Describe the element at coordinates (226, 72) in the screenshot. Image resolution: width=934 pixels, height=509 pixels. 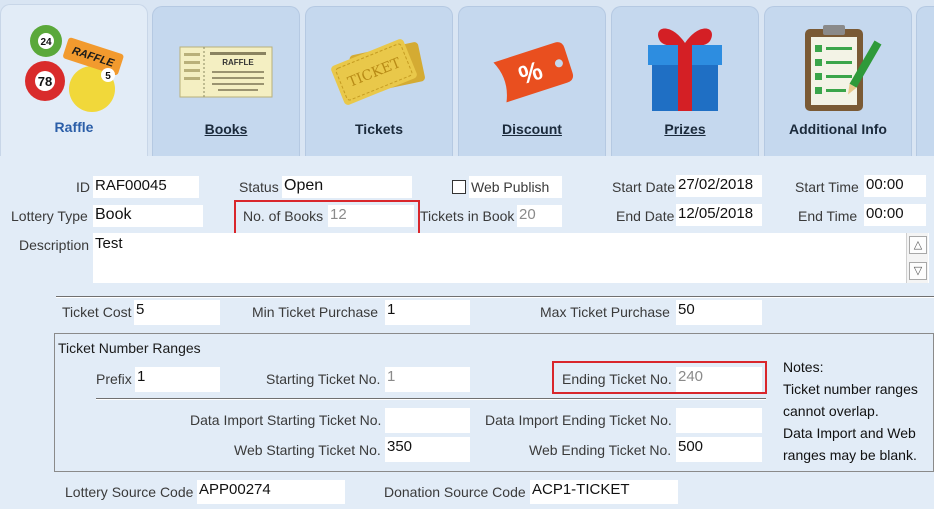
I see `raffle-book-icon: RAFFLE` at that location.